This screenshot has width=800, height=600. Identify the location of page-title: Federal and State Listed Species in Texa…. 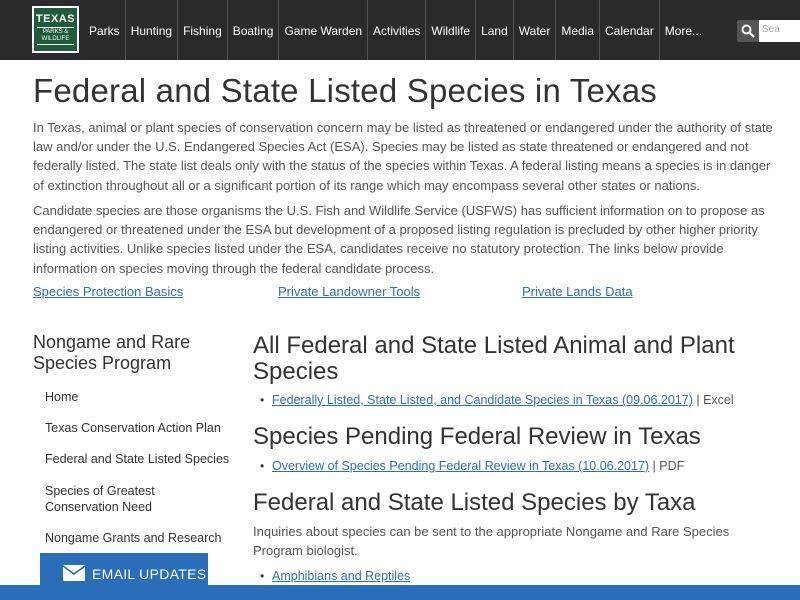
(345, 90).